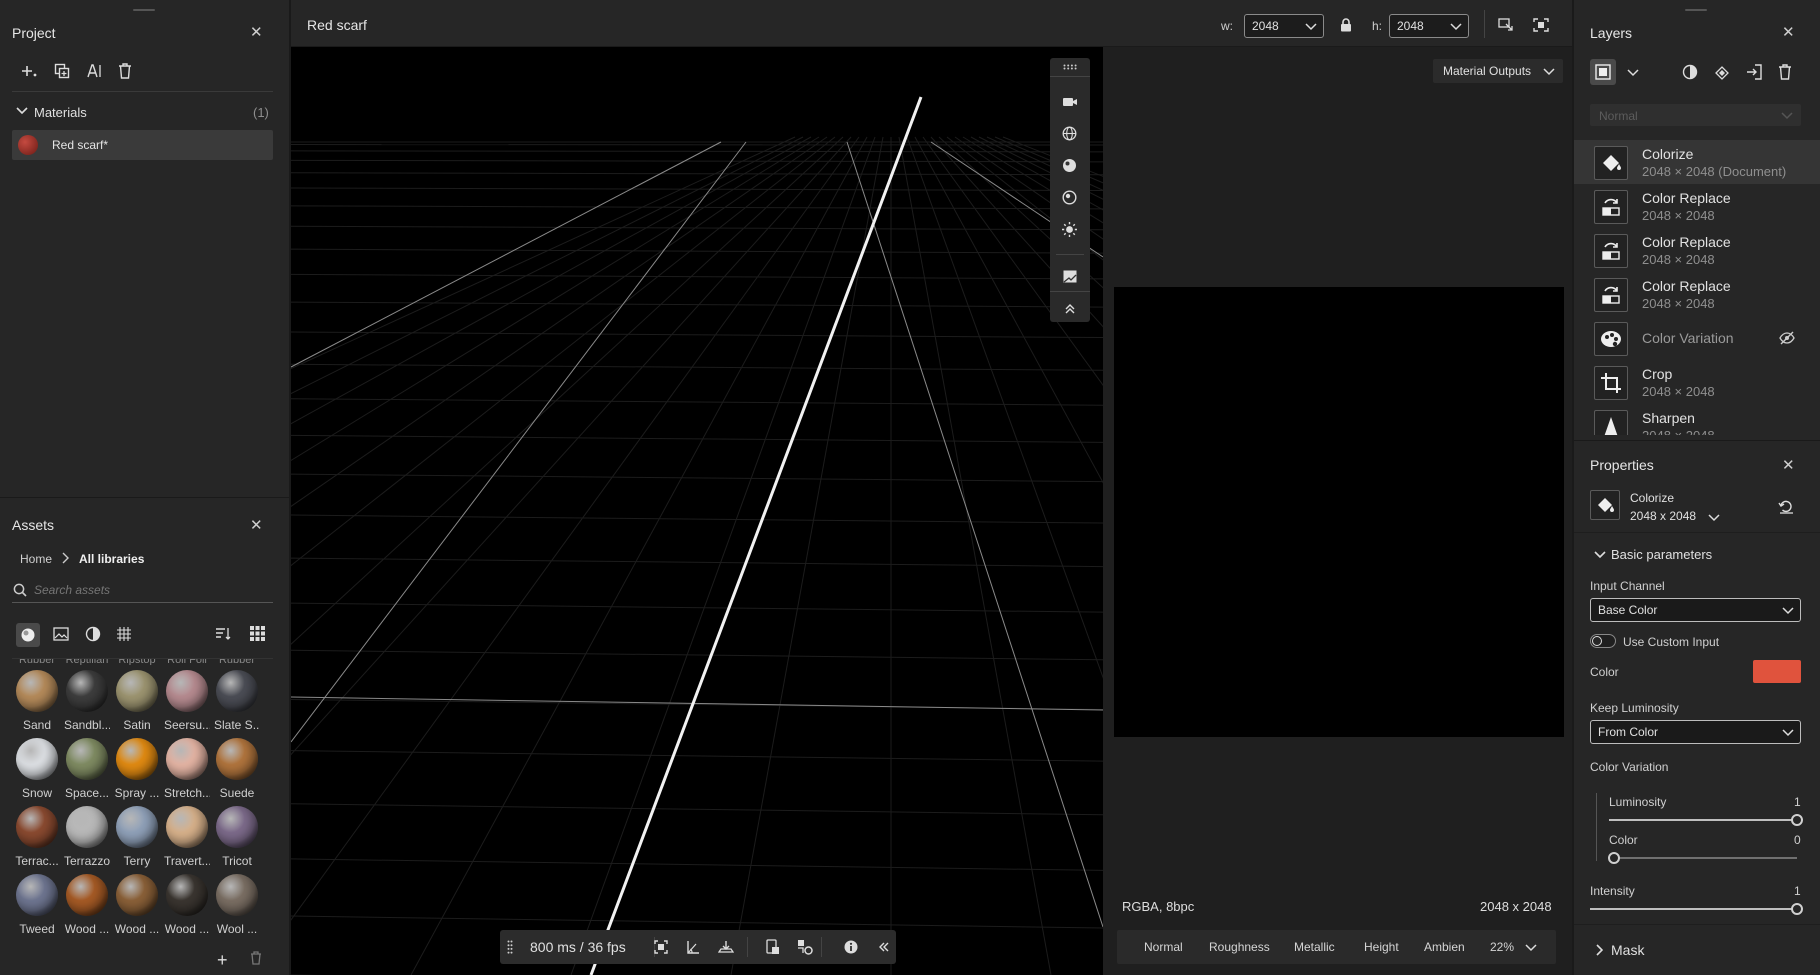  What do you see at coordinates (256, 958) in the screenshot?
I see `delete-asset-icon` at bounding box center [256, 958].